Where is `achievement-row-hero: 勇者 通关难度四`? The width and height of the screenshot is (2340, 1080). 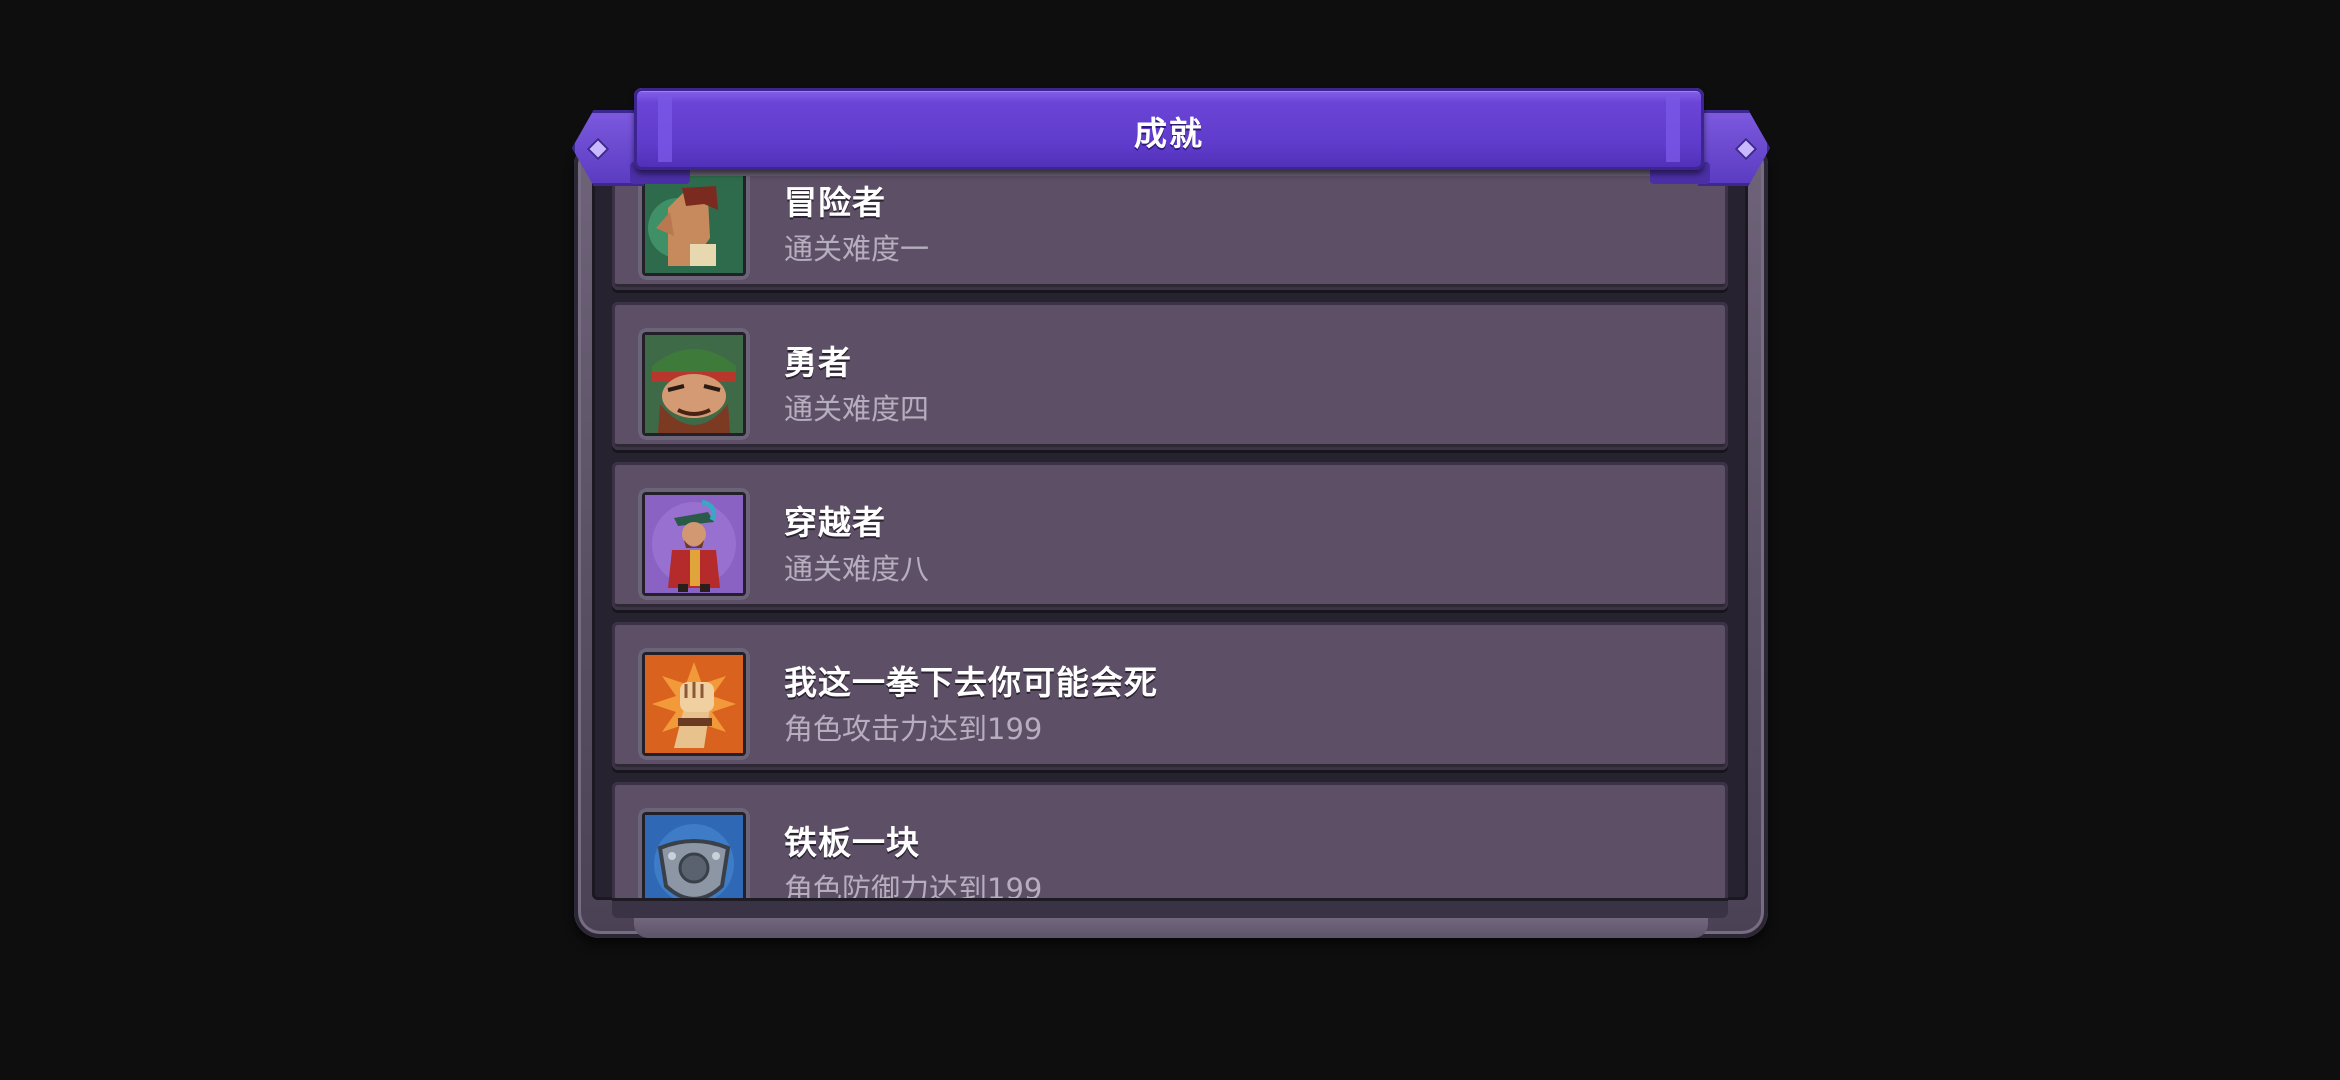 achievement-row-hero: 勇者 通关难度四 is located at coordinates (1170, 376).